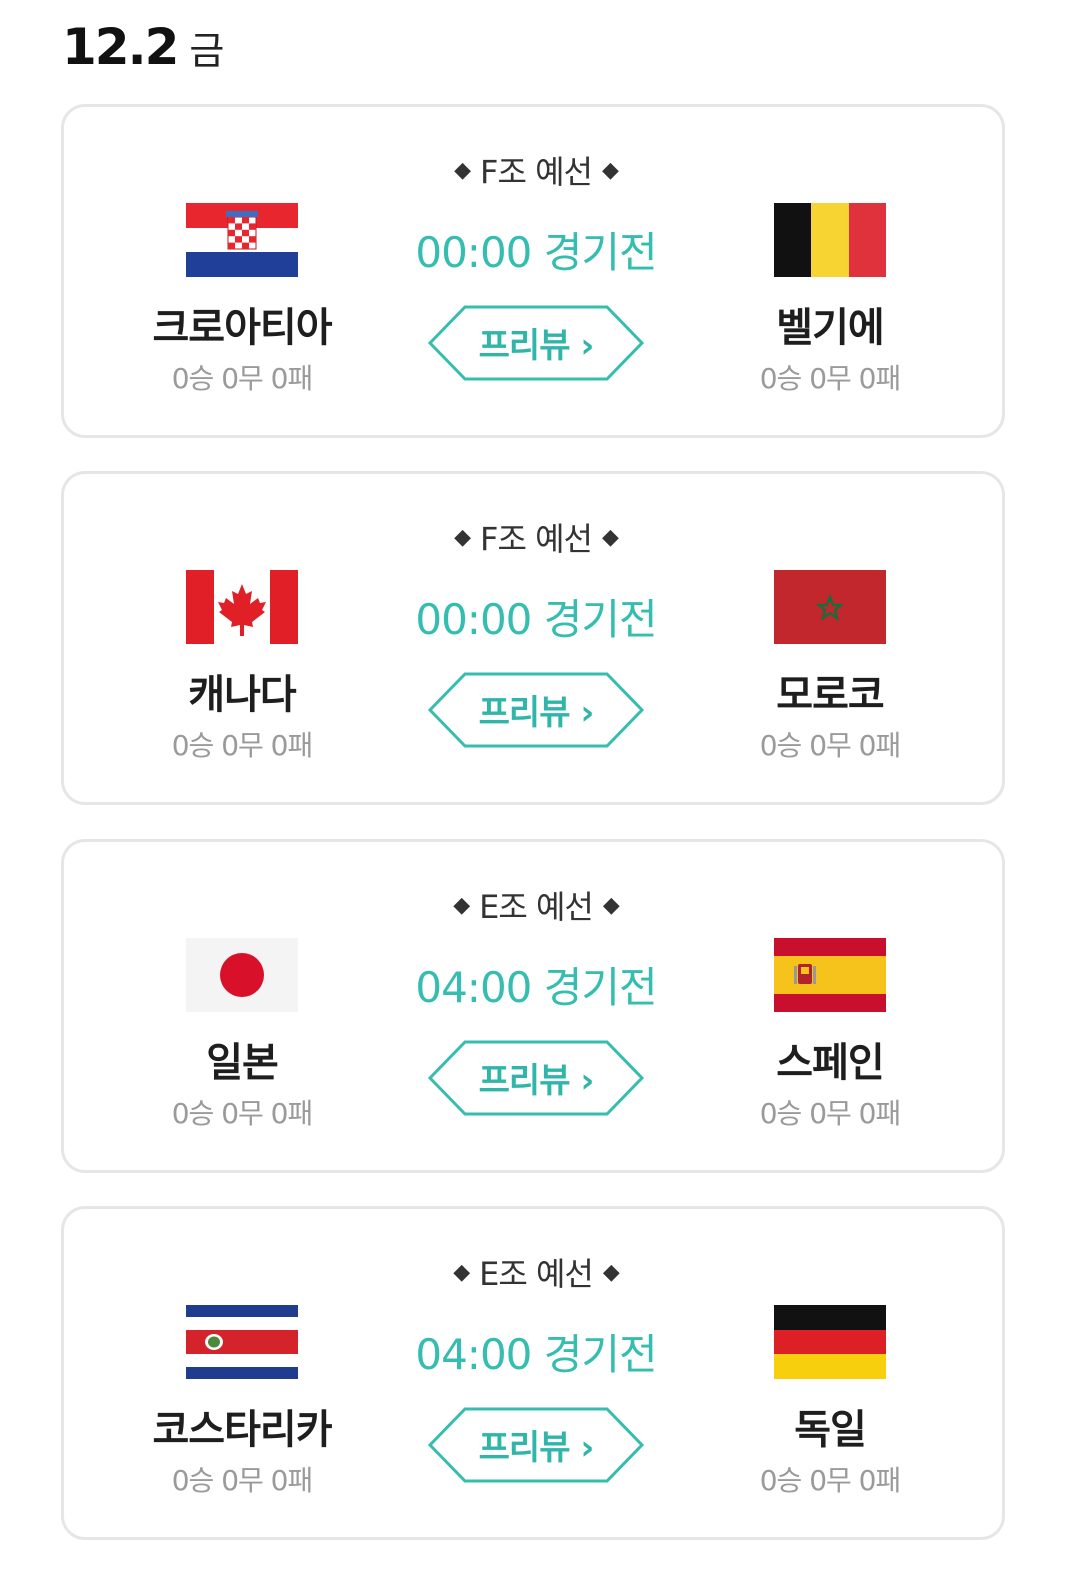 This screenshot has height=1587, width=1080. I want to click on home-team: 일본 0승 0무 0패, so click(242, 1035).